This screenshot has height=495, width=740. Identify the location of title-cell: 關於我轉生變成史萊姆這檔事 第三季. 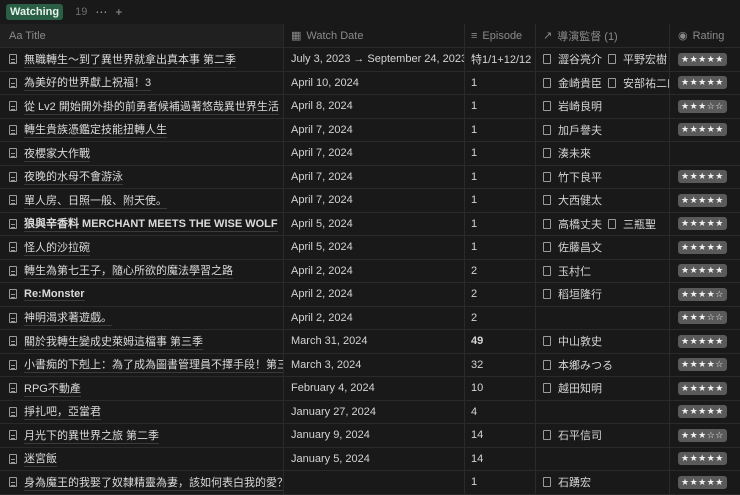
(142, 341).